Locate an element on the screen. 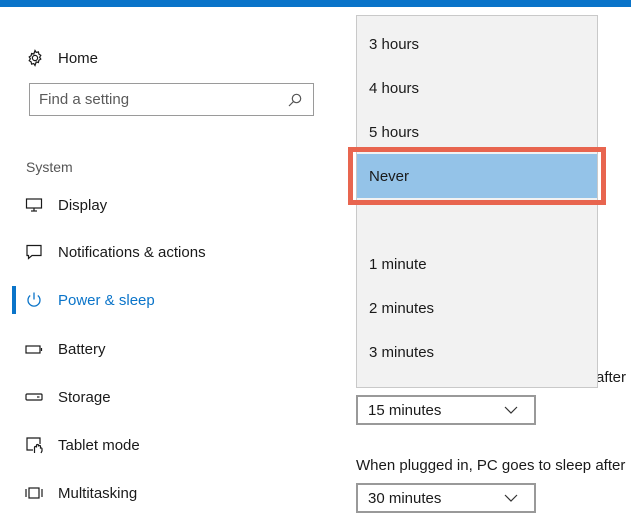 The width and height of the screenshot is (631, 521). search-icon is located at coordinates (295, 100).